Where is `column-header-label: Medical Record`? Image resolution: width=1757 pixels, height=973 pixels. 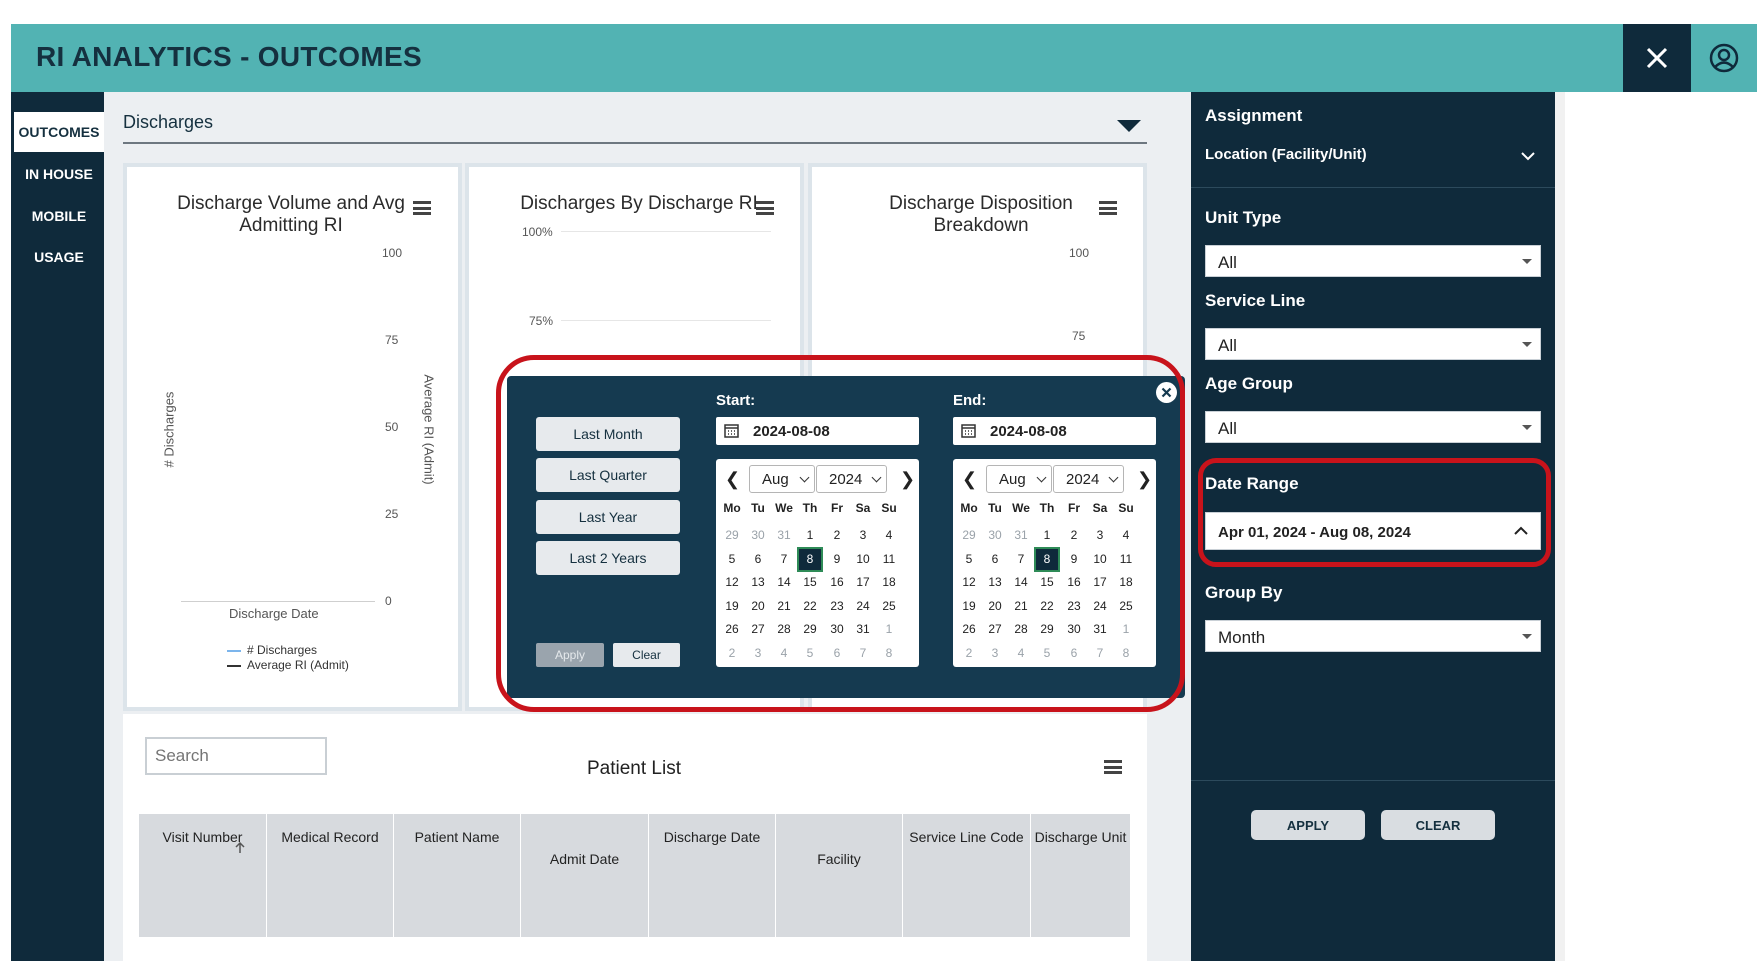
column-header-label: Medical Record is located at coordinates (330, 837).